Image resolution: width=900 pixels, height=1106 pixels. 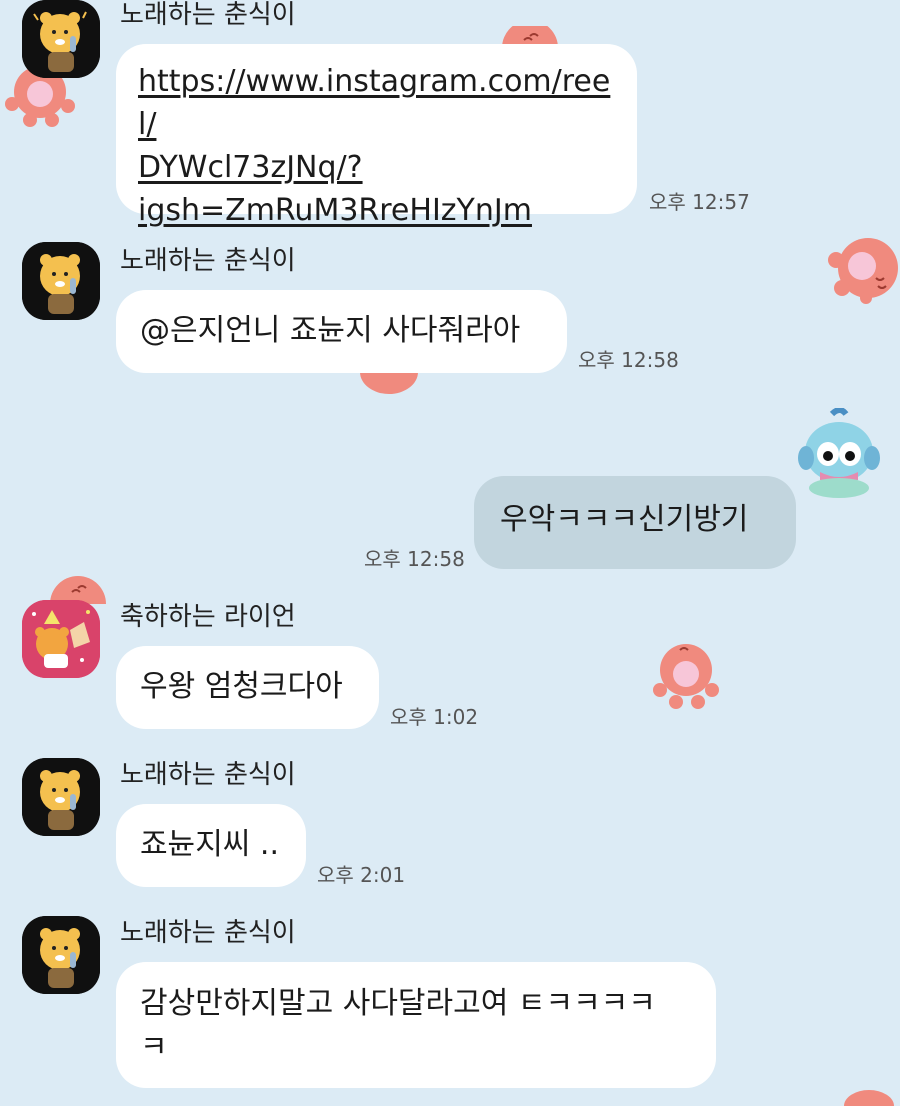 What do you see at coordinates (330, 330) in the screenshot?
I see `message-text: @은지언니 죠뉸지 사다줘라아` at bounding box center [330, 330].